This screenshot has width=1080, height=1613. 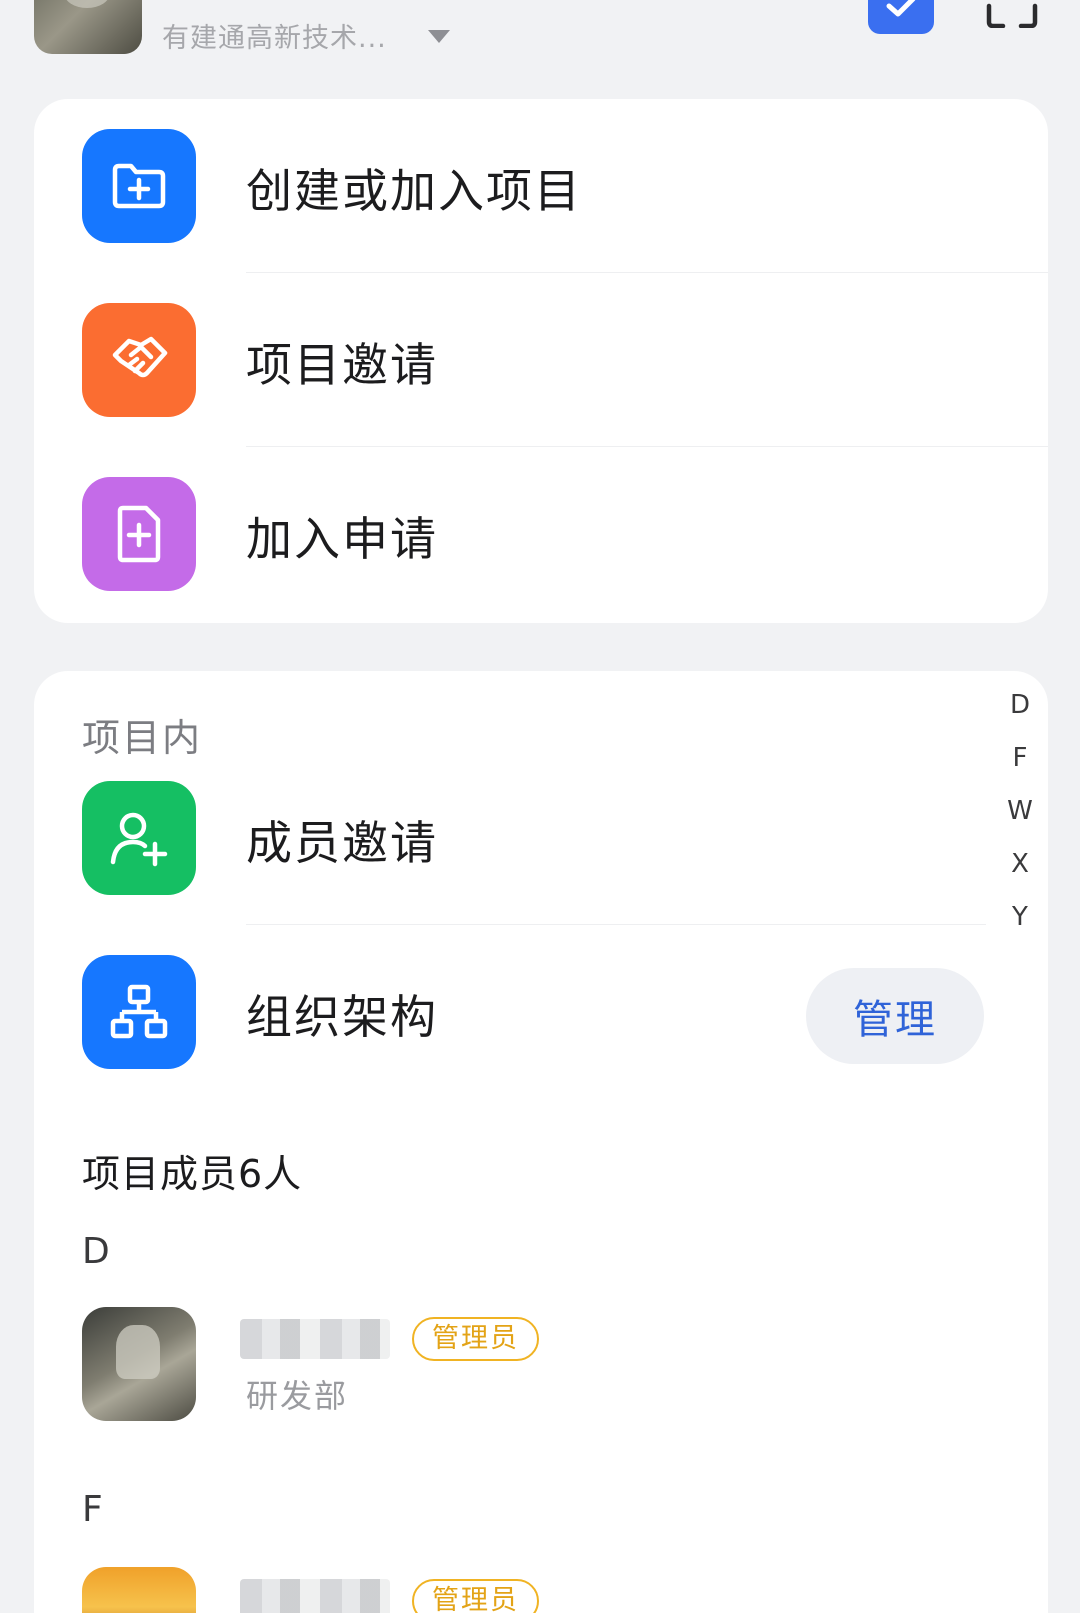 What do you see at coordinates (342, 1017) in the screenshot?
I see `org-structure-label: 组织架构` at bounding box center [342, 1017].